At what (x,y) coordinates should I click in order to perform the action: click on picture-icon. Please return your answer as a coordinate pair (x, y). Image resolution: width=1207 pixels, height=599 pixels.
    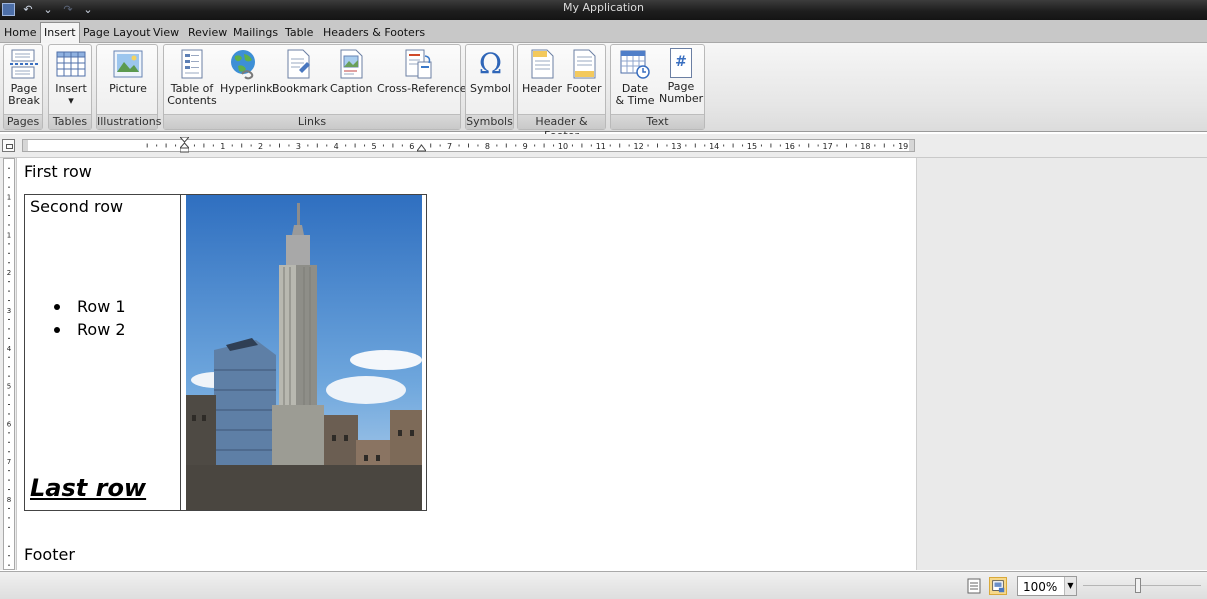
    Looking at the image, I should click on (128, 64).